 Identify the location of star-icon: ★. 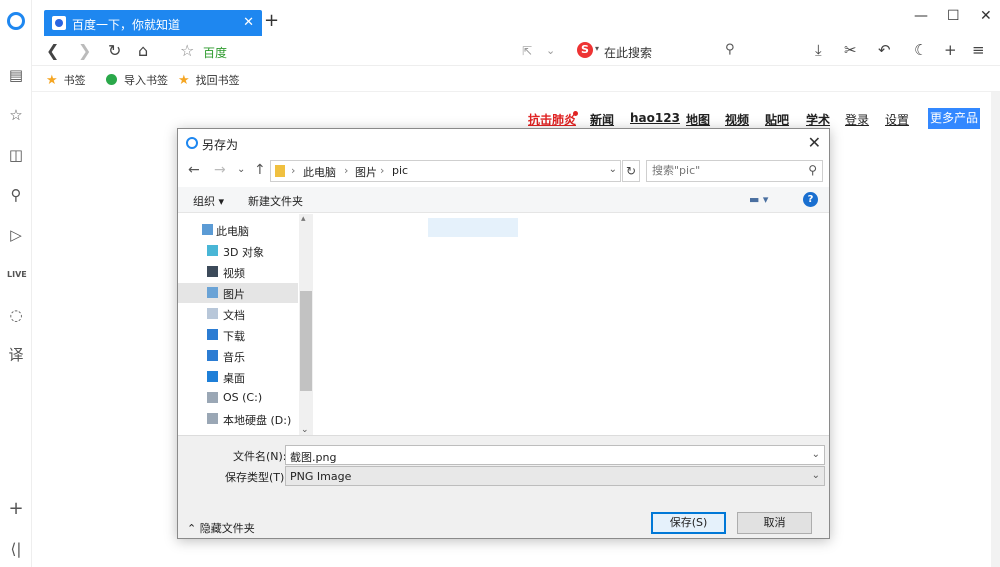
(184, 80).